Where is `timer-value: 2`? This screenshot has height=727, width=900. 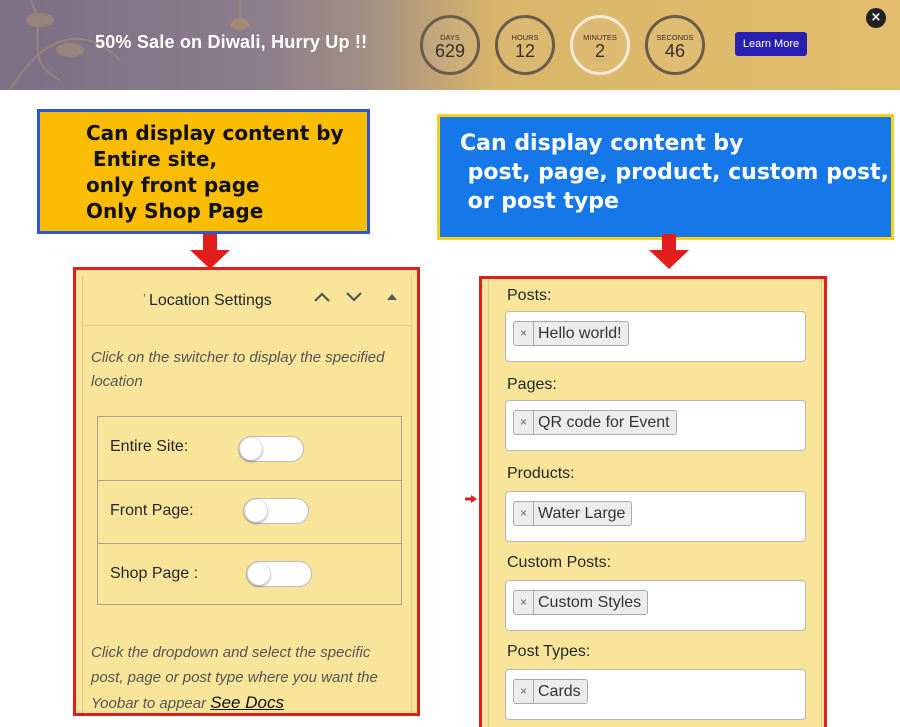 timer-value: 2 is located at coordinates (599, 51).